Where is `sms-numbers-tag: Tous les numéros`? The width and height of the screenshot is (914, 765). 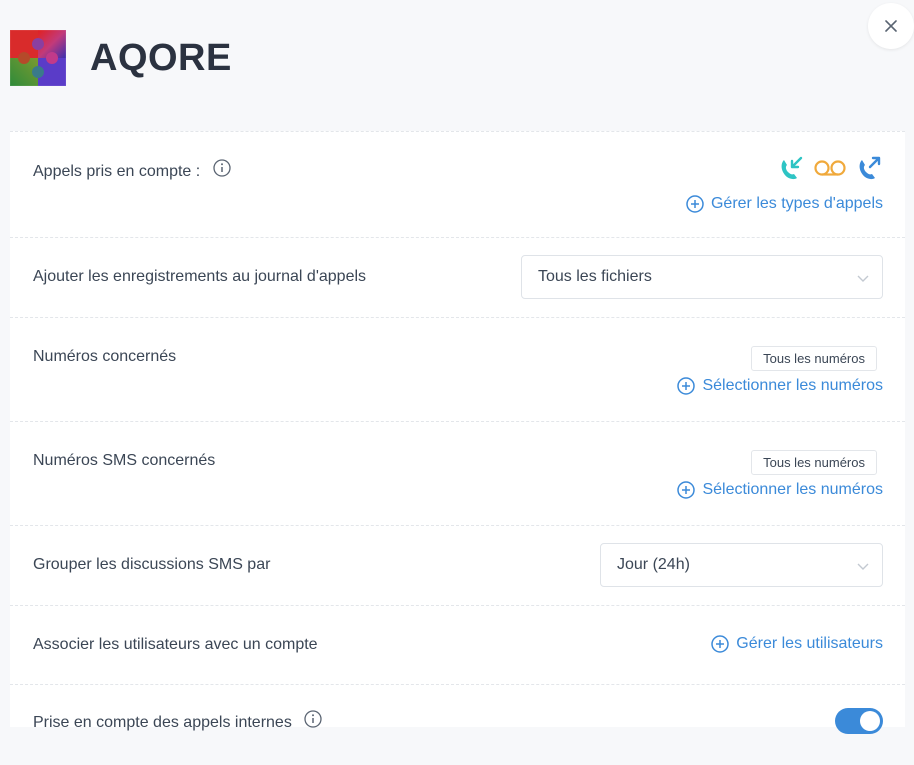
sms-numbers-tag: Tous les numéros is located at coordinates (814, 462).